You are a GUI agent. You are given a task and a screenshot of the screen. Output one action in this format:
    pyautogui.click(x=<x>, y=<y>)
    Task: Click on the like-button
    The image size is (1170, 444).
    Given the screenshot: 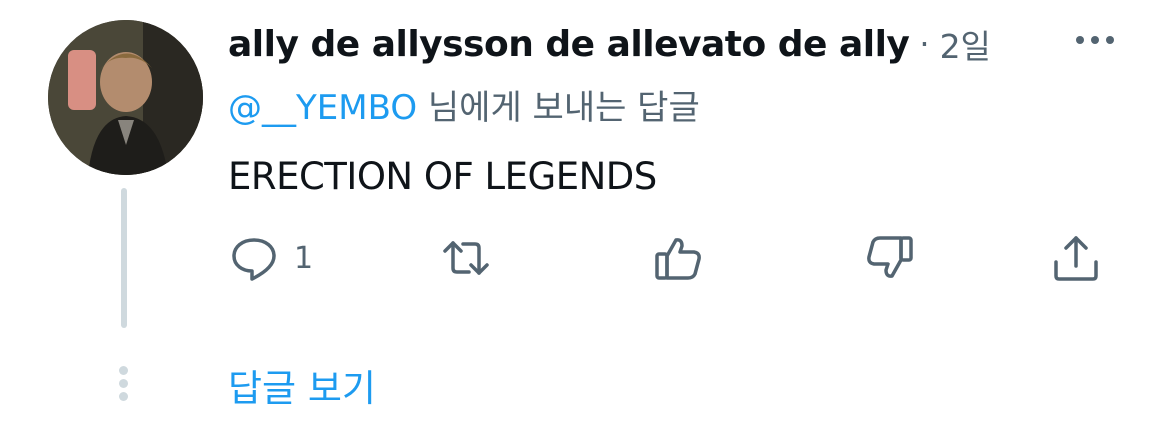 What is the action you would take?
    pyautogui.click(x=678, y=258)
    